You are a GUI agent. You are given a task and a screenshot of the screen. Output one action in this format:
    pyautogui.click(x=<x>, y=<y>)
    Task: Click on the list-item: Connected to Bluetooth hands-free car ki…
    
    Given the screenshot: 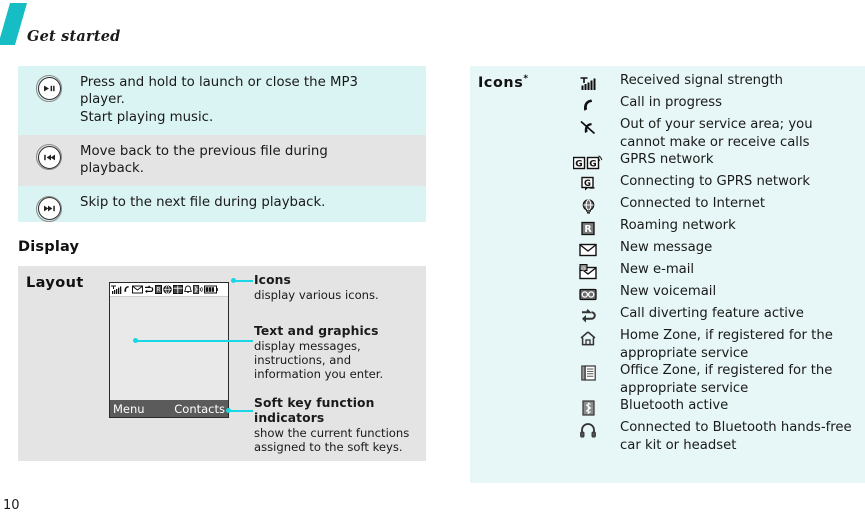 What is the action you would take?
    pyautogui.click(x=710, y=436)
    